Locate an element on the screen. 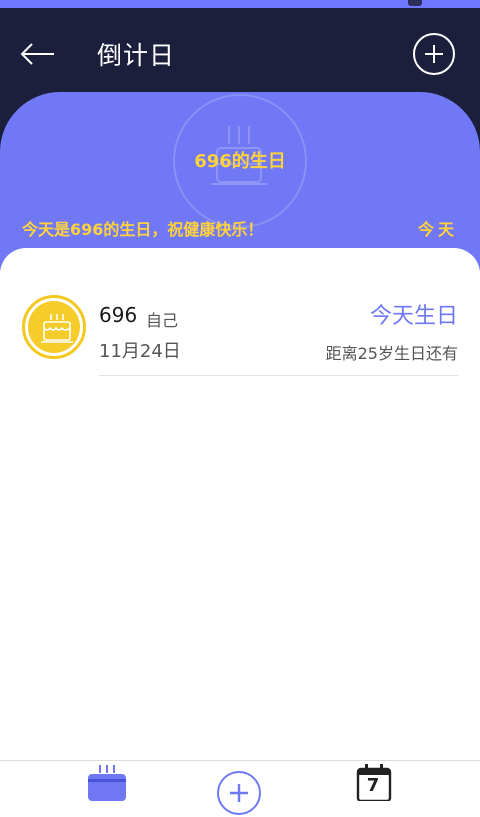 The image size is (480, 817). top-bar: 倒计日 is located at coordinates (240, 47).